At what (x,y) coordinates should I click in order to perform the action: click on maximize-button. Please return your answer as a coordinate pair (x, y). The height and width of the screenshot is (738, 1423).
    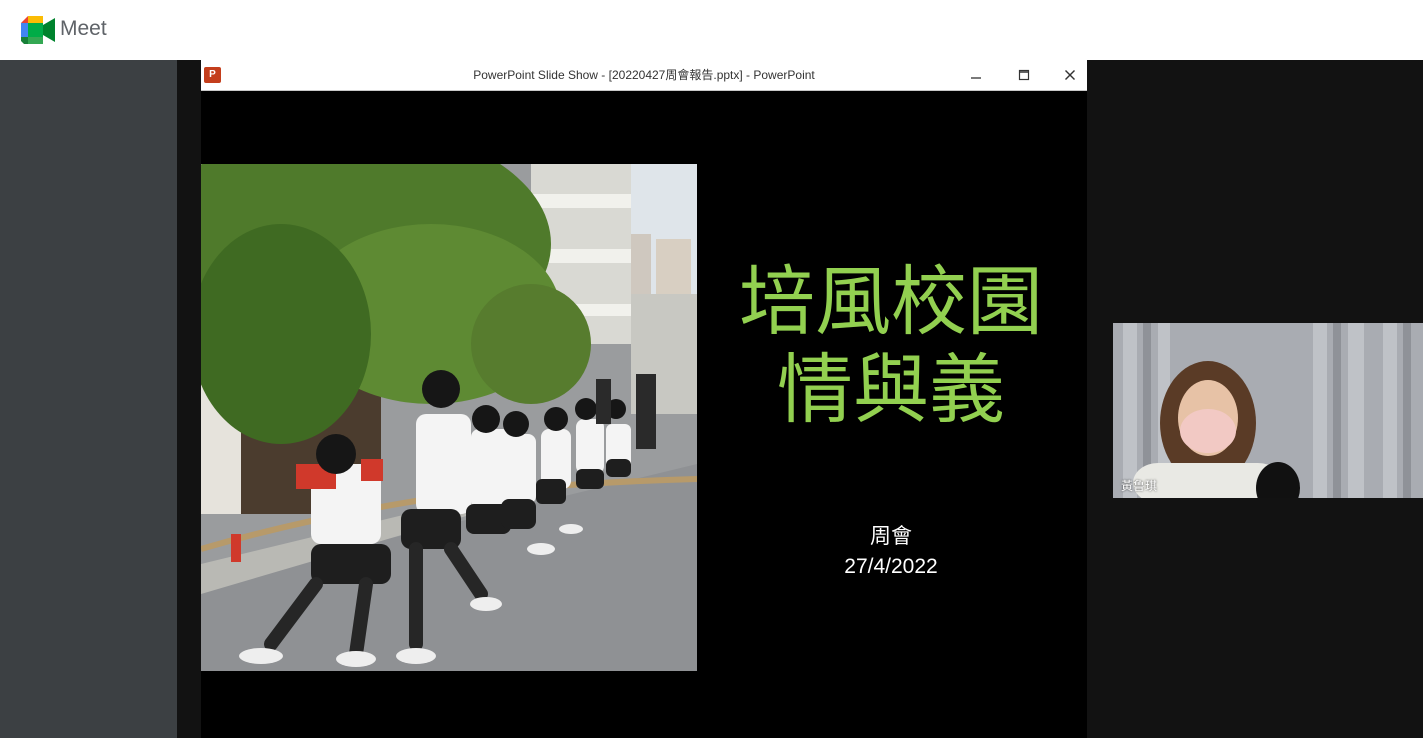
    Looking at the image, I should click on (1024, 75).